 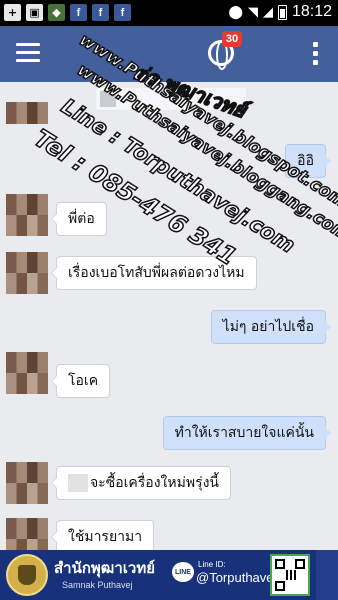 I want to click on overflow-menu-icon, so click(x=315, y=54).